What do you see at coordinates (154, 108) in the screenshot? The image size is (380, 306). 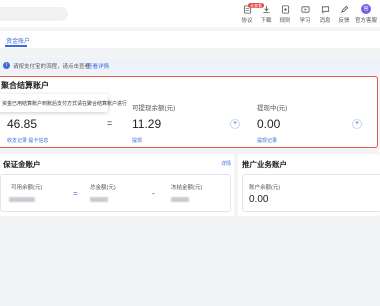 I see `withdrawable-label: 可提现余额(元)` at bounding box center [154, 108].